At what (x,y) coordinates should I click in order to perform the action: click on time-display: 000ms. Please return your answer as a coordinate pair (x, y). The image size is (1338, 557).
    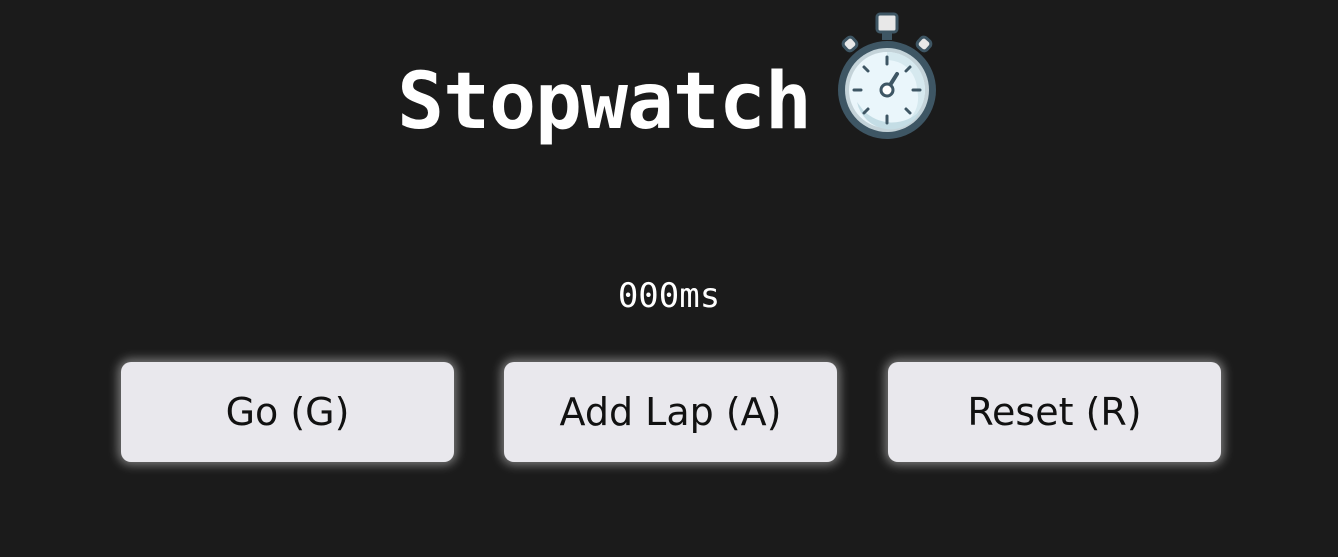
    Looking at the image, I should click on (669, 296).